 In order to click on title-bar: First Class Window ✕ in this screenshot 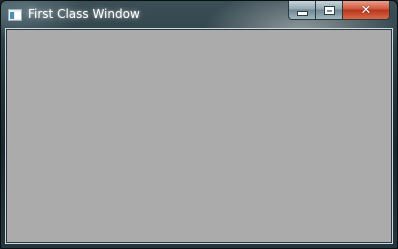, I will do `click(199, 15)`.